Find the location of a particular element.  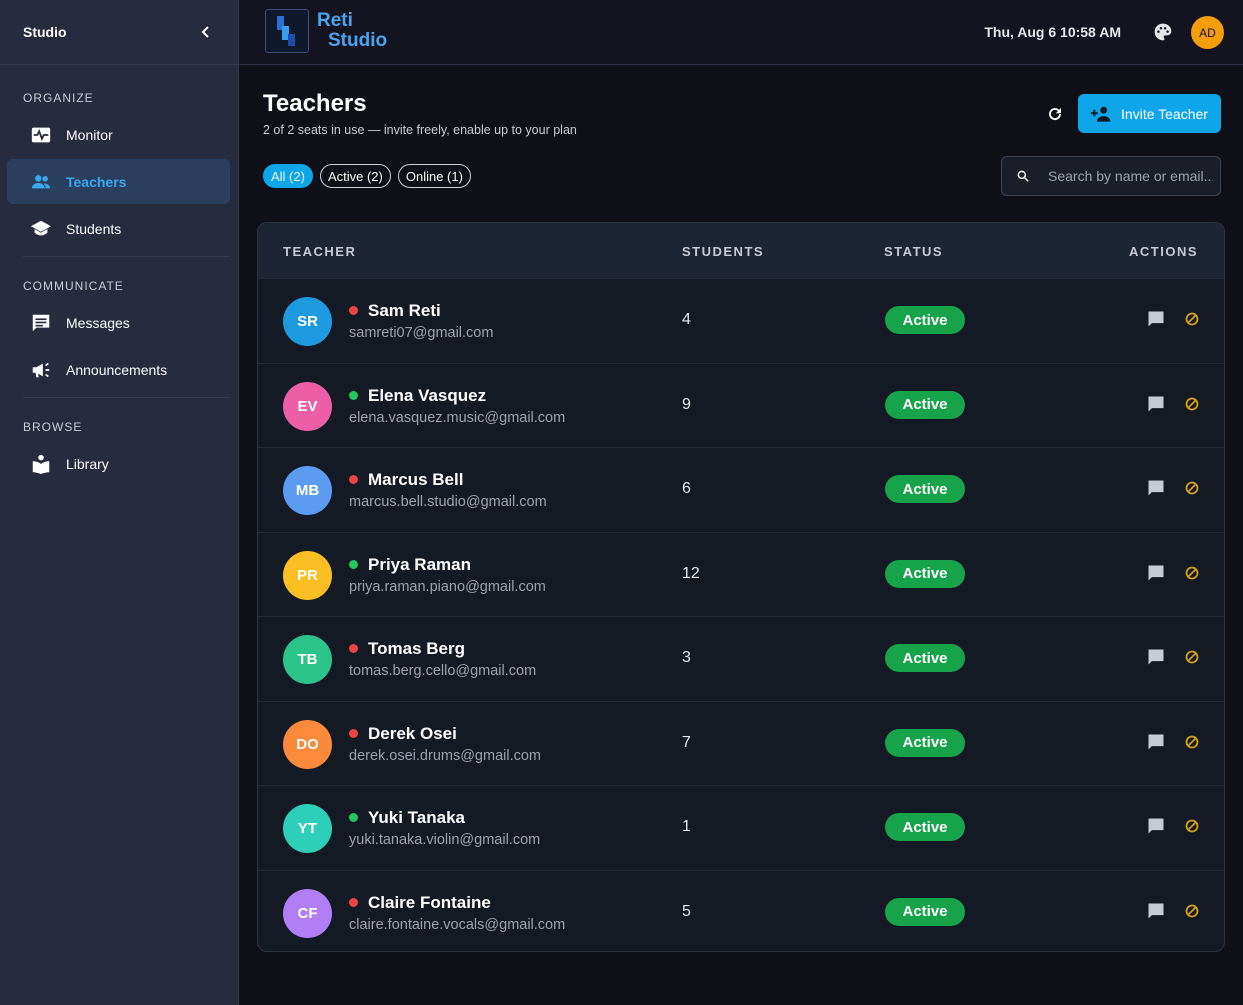

column-header-students: STUDENTS is located at coordinates (723, 251).